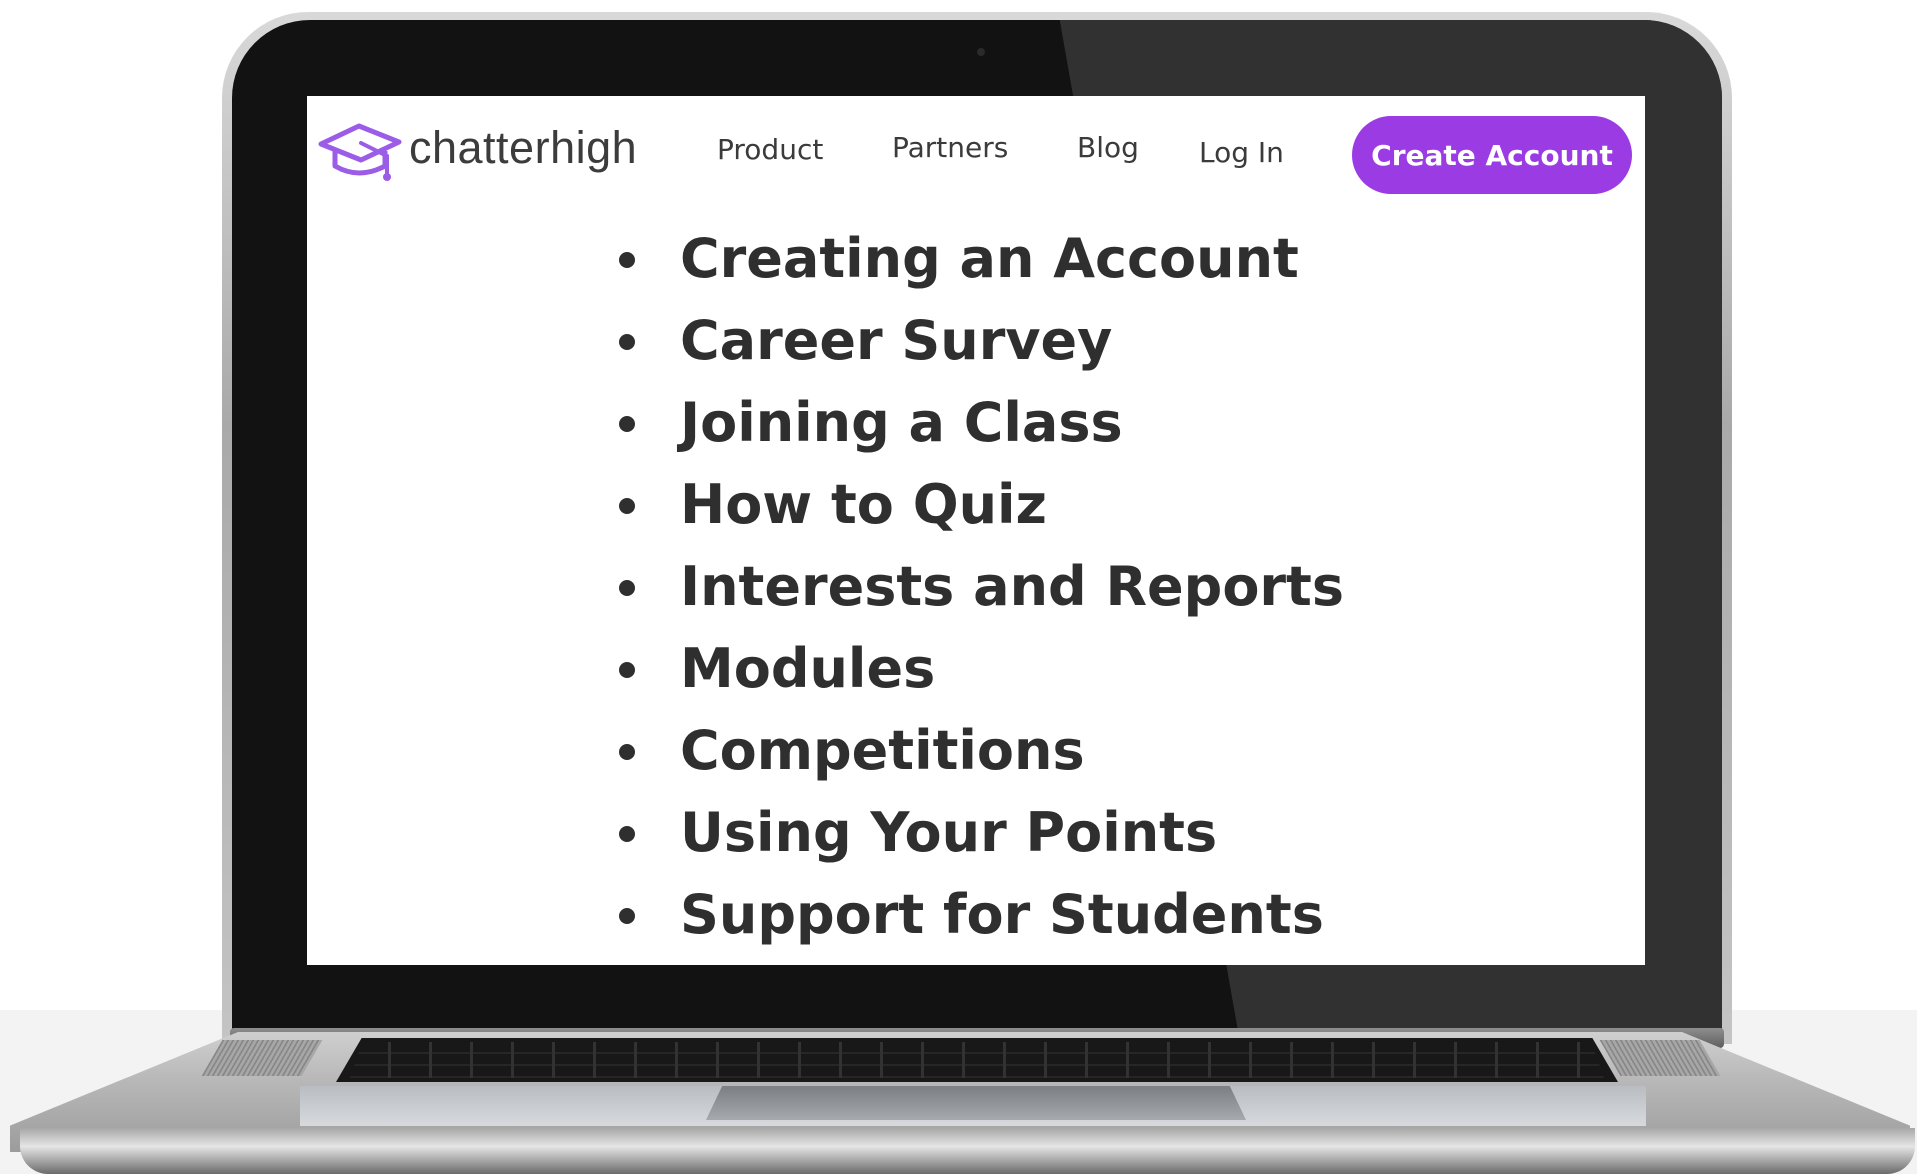  I want to click on logo-wordmark: chatterhigh, so click(523, 148).